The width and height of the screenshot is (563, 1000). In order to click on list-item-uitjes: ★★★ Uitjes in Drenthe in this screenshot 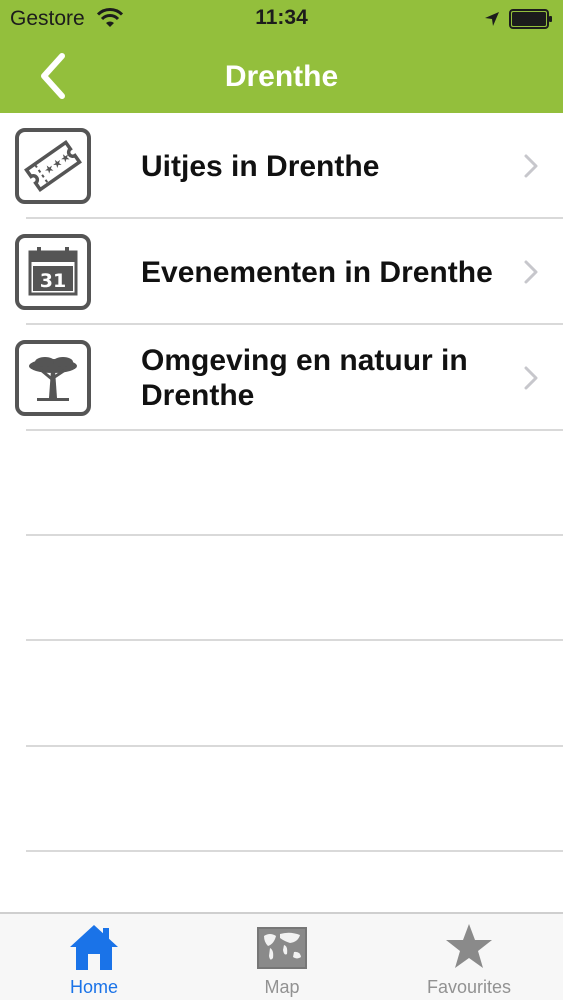, I will do `click(281, 166)`.